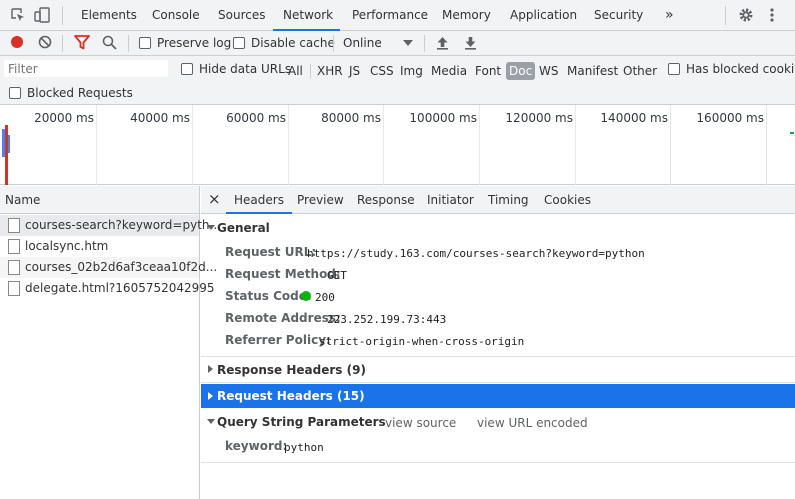 The width and height of the screenshot is (795, 499). What do you see at coordinates (422, 341) in the screenshot?
I see `referrer-policy-value: strict-origin-when-cross-origin` at bounding box center [422, 341].